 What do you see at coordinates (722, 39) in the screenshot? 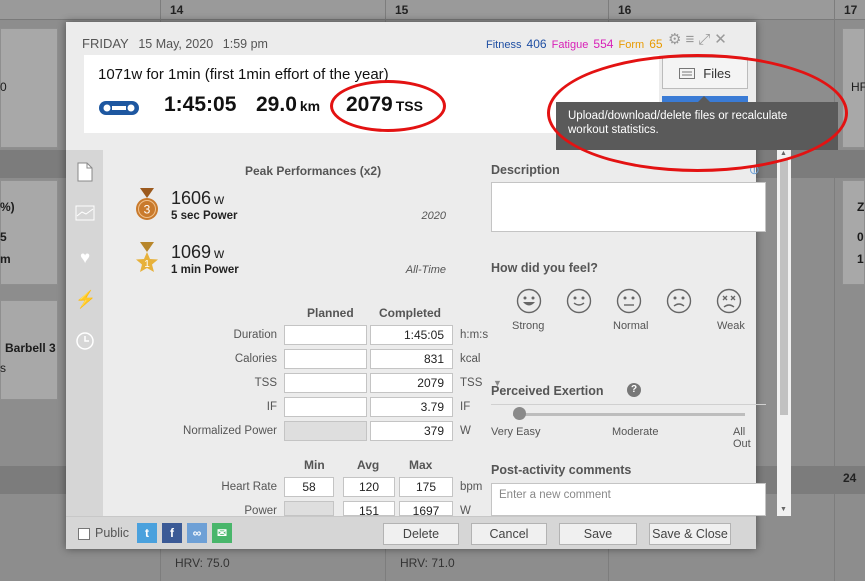
I see `close-icon: ✕` at bounding box center [722, 39].